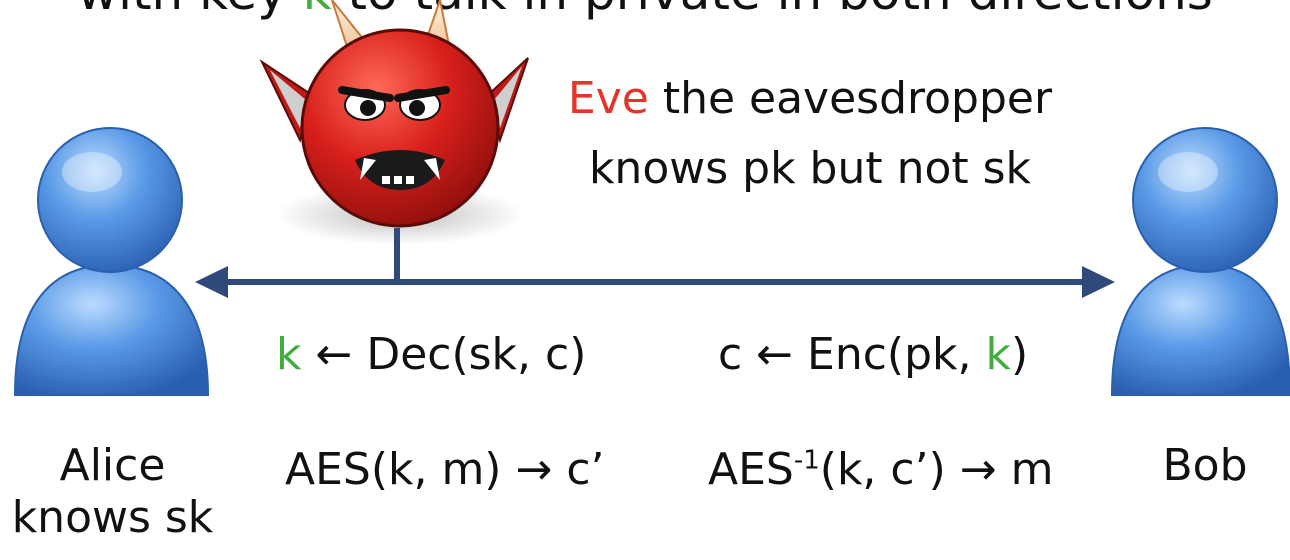 The height and width of the screenshot is (560, 1290). I want to click on bob-person-icon, so click(1200, 261).